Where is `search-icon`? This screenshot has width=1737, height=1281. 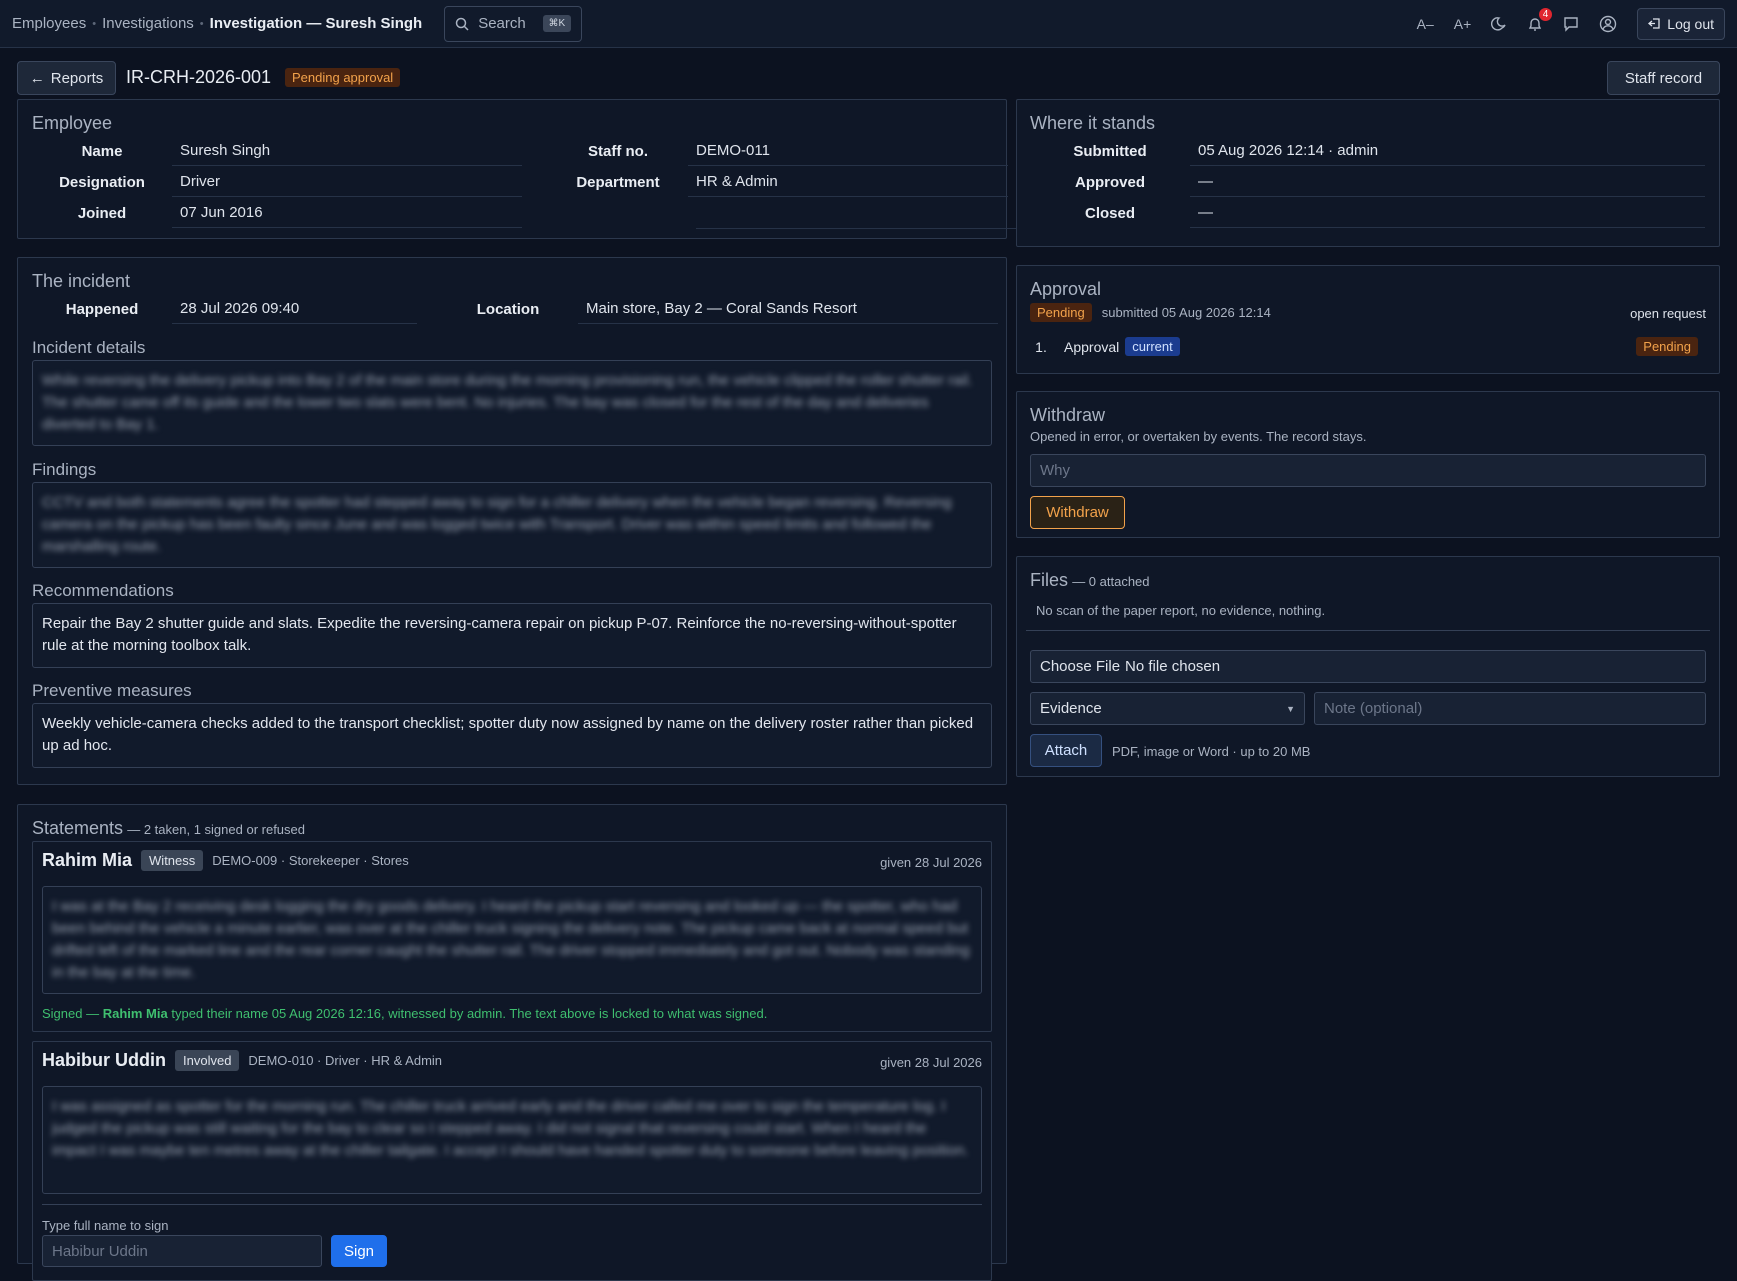
search-icon is located at coordinates (462, 24).